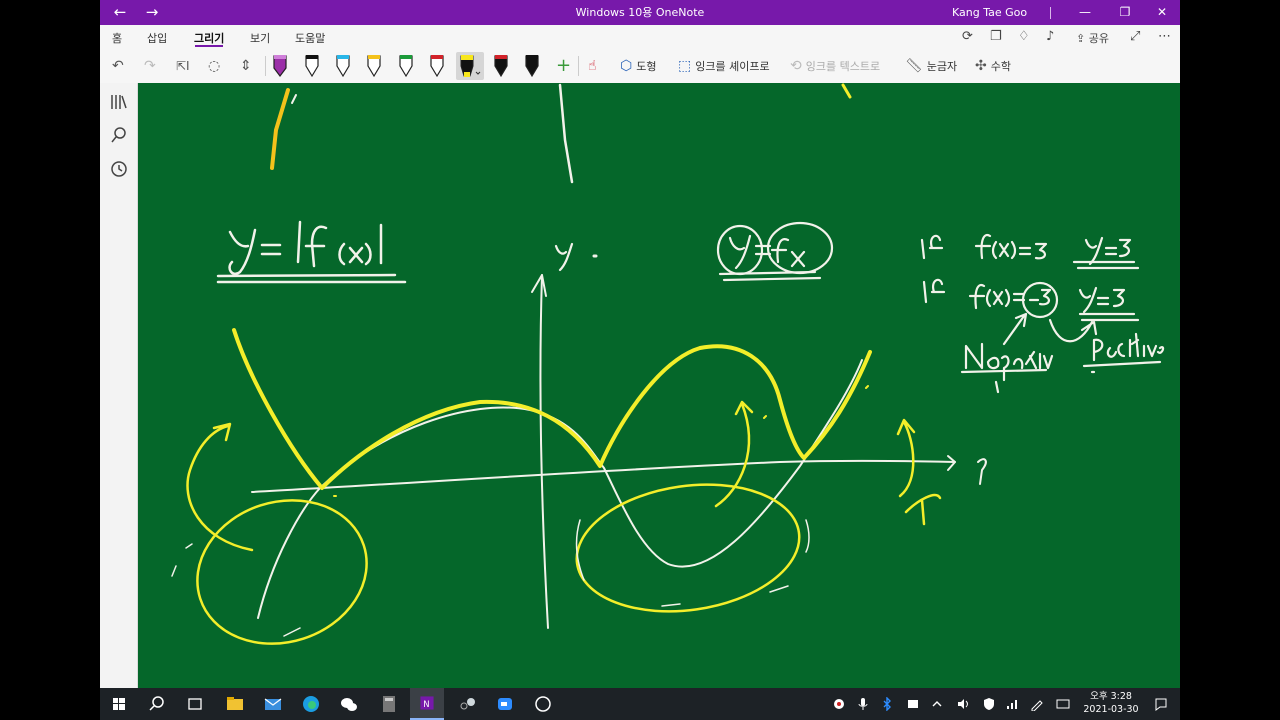  I want to click on highlighter-yellow, so click(470, 66).